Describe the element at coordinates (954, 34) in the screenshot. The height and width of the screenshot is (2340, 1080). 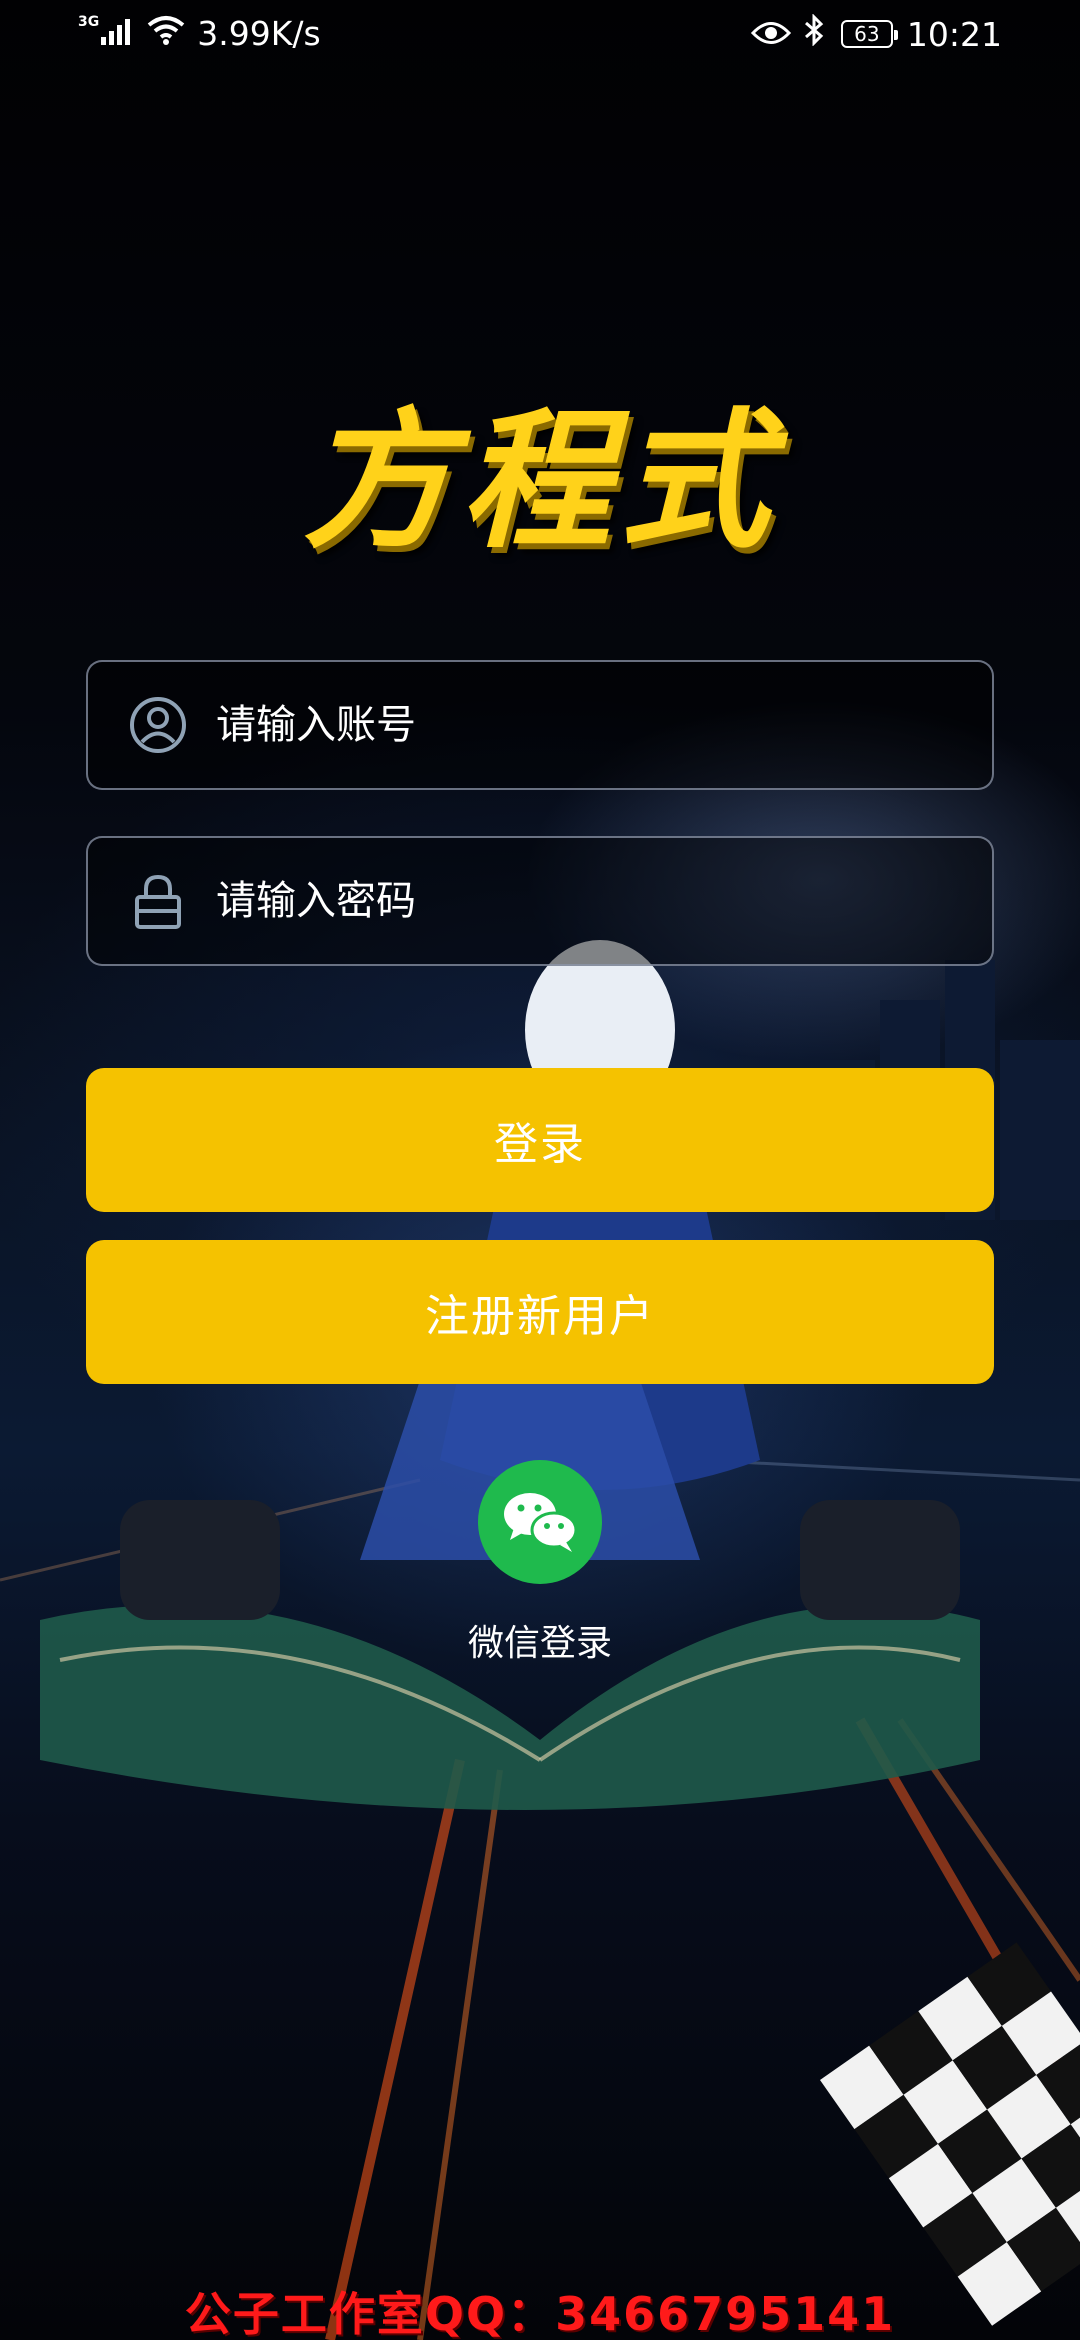
I see `clock: 10:21` at that location.